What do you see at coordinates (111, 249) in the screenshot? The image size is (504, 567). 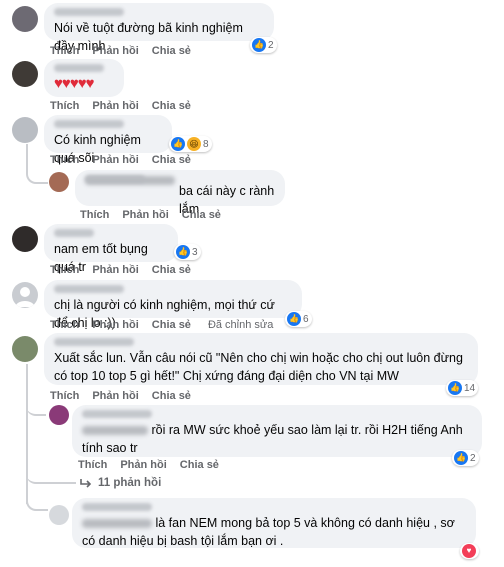 I see `comment-bubble: nam em tốt bụng quá tr` at bounding box center [111, 249].